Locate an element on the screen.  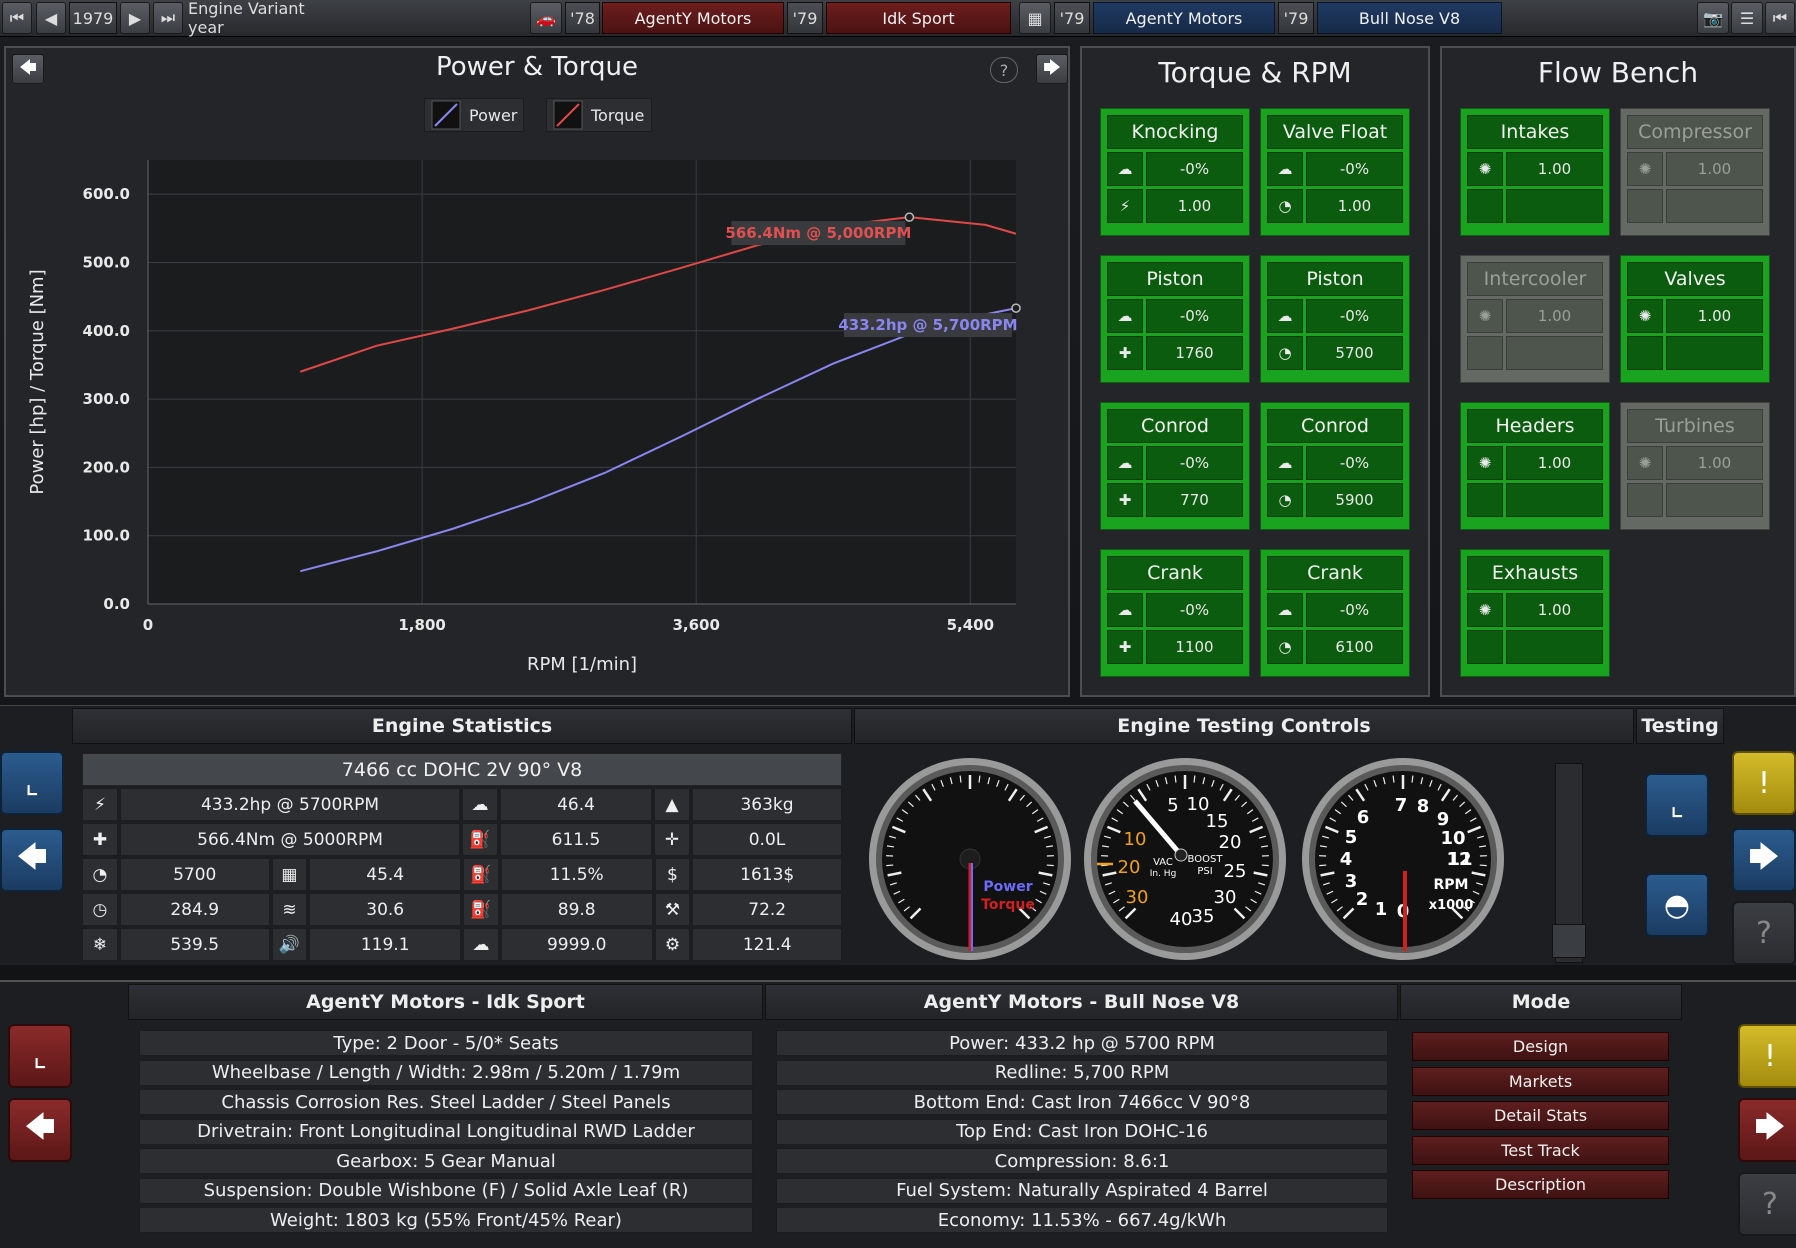
flow-bench-box: Headers ✺ 1.00 is located at coordinates (1535, 466).